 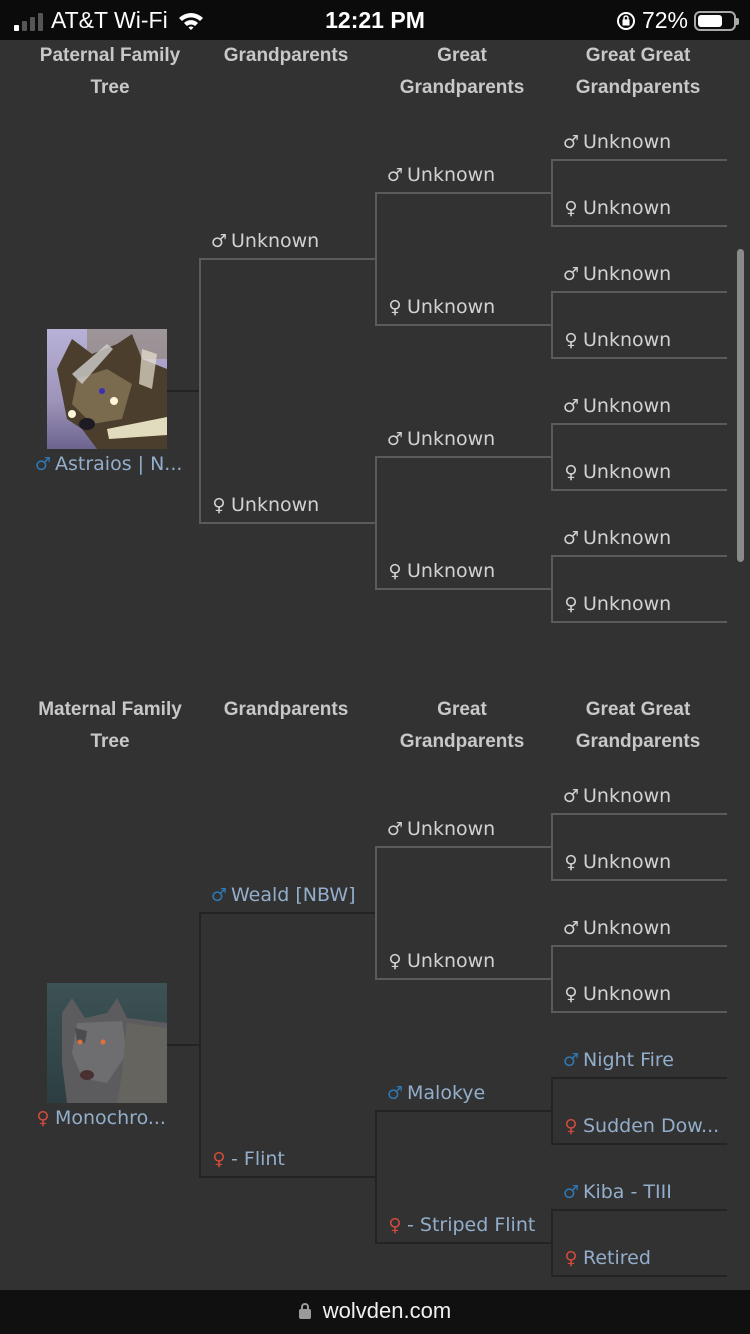 What do you see at coordinates (304, 1311) in the screenshot?
I see `lock-icon` at bounding box center [304, 1311].